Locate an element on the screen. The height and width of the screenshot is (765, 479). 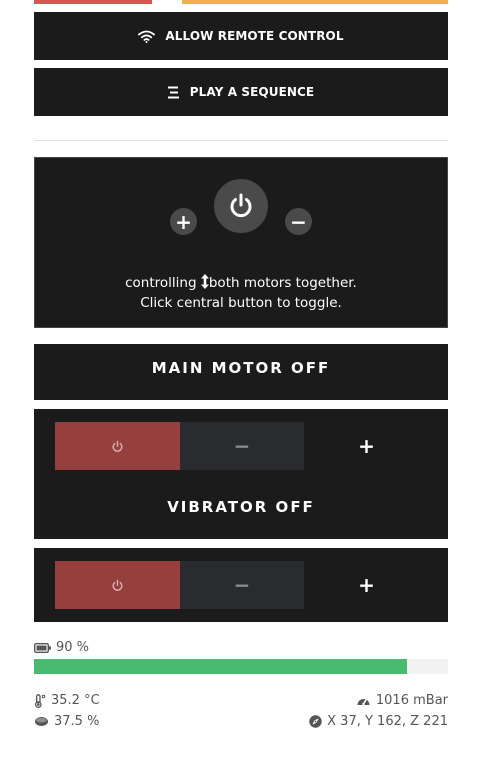
top-bar-right-segment is located at coordinates (315, 2).